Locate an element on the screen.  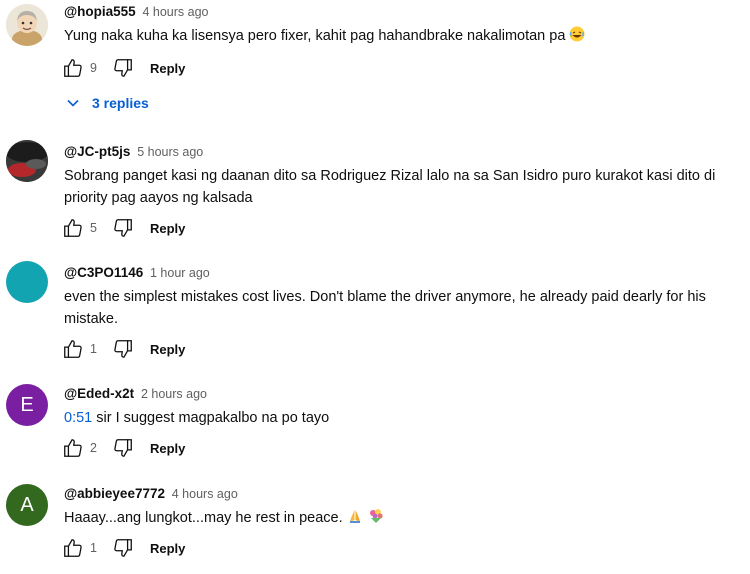
avatar: E is located at coordinates (27, 405).